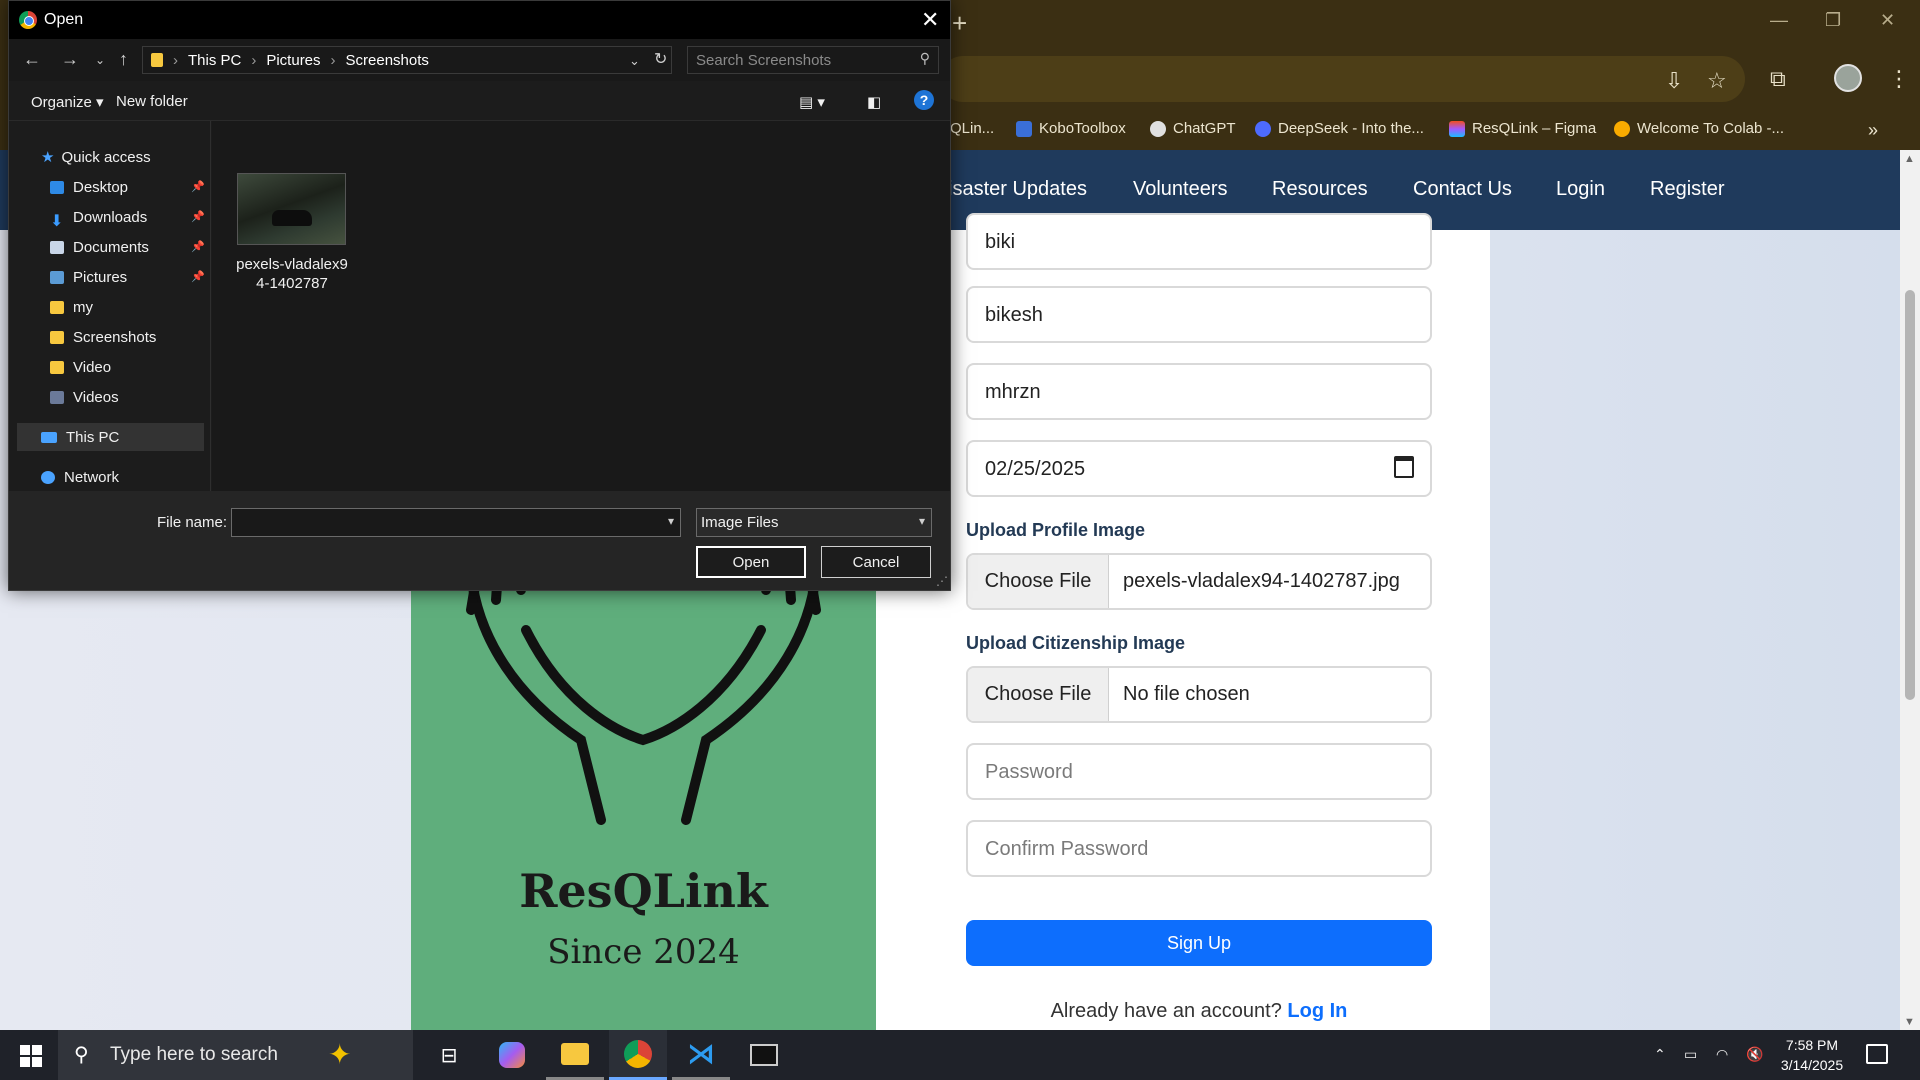 The height and width of the screenshot is (1080, 1920). I want to click on file-item-label: pexels-vladalex9 4-1402787, so click(292, 274).